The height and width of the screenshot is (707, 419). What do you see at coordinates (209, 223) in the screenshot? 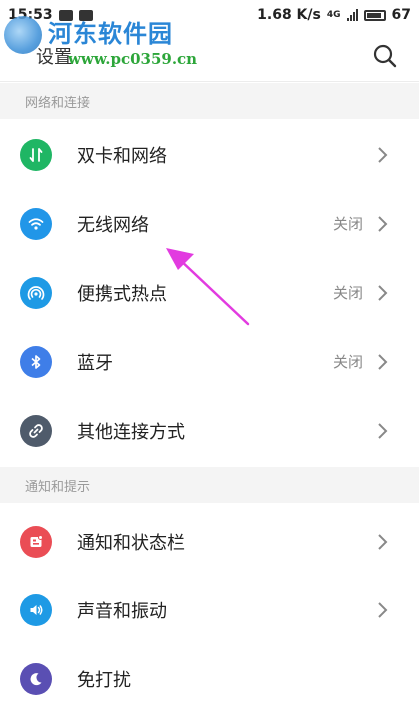
I see `settings-row-wifi: 无线网络 关闭` at bounding box center [209, 223].